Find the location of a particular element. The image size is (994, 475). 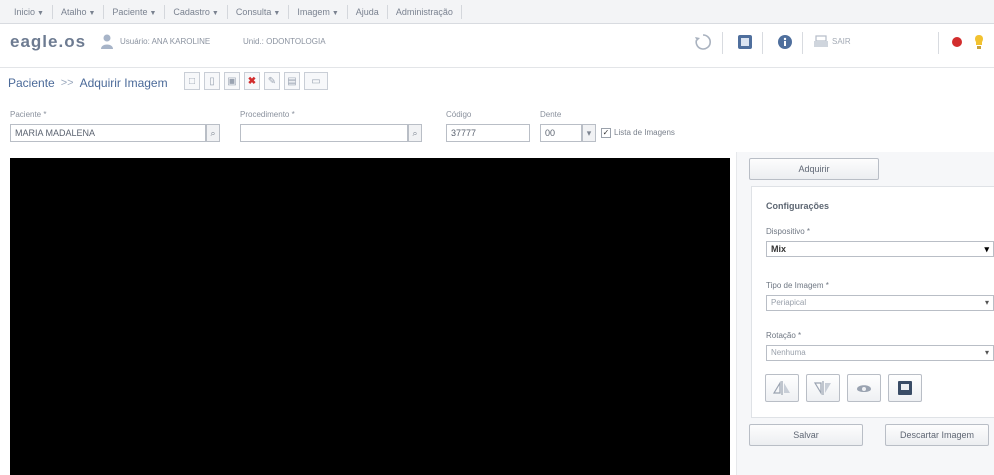

info-icon is located at coordinates (785, 42).